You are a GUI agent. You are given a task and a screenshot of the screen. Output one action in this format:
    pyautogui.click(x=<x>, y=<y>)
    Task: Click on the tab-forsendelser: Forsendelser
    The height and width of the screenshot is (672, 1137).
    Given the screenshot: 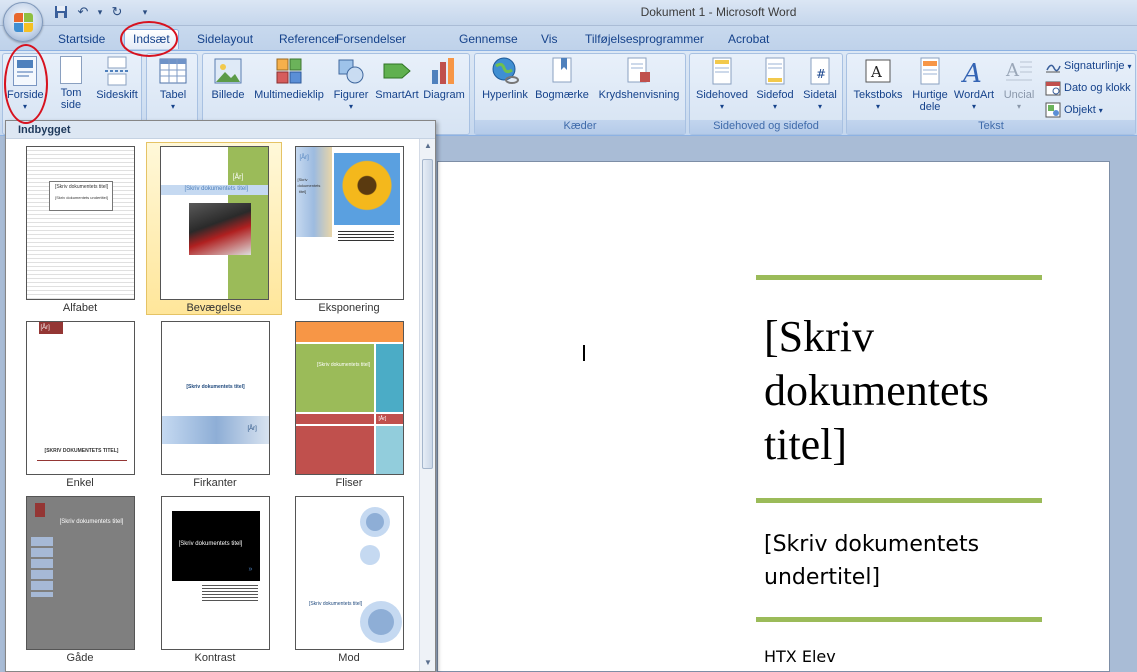 What is the action you would take?
    pyautogui.click(x=371, y=40)
    